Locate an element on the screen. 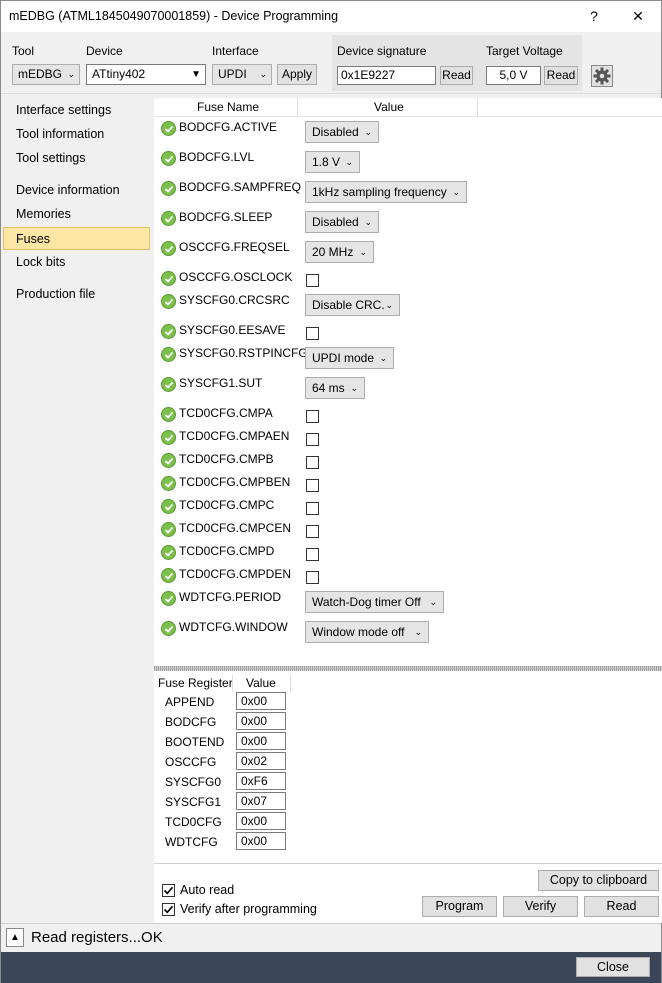 The width and height of the screenshot is (662, 983). interface-select: UPDI ⌄ is located at coordinates (242, 74).